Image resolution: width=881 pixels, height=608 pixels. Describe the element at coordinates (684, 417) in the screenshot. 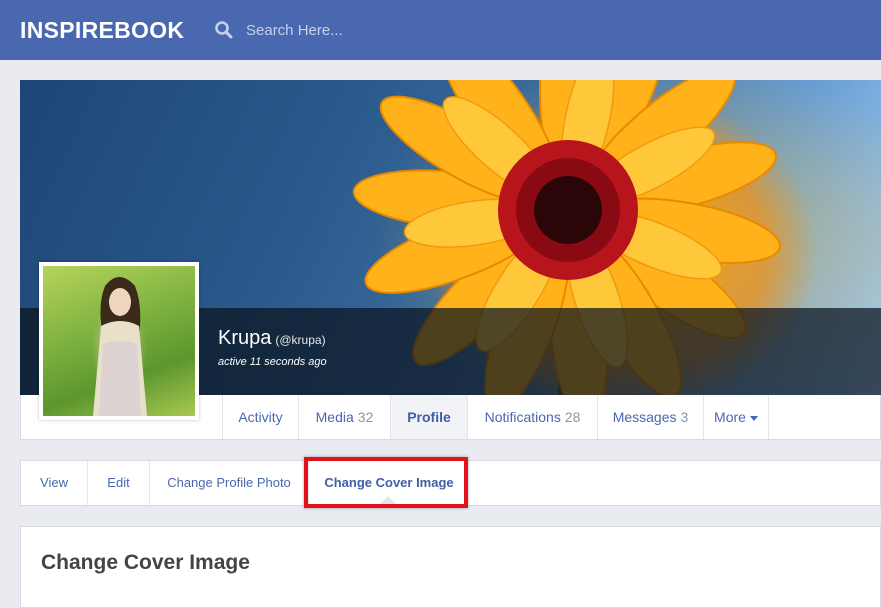

I see `nav-messages-count: 3` at that location.